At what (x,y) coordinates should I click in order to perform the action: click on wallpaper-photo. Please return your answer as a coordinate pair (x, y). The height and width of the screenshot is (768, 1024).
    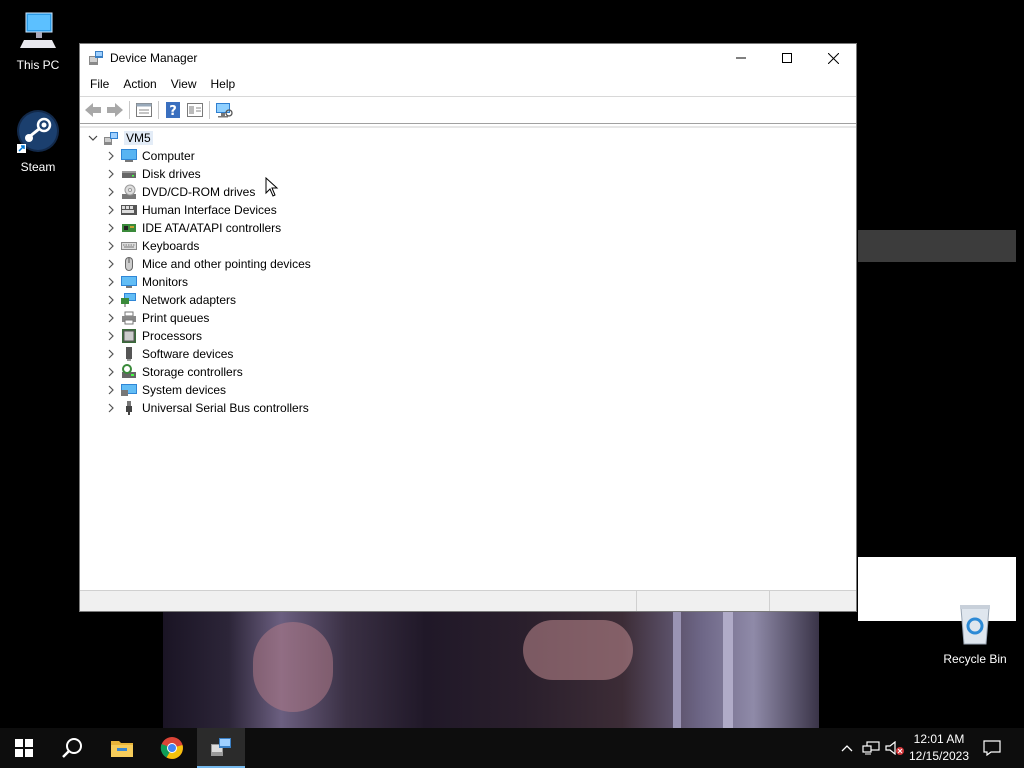
    Looking at the image, I should click on (491, 670).